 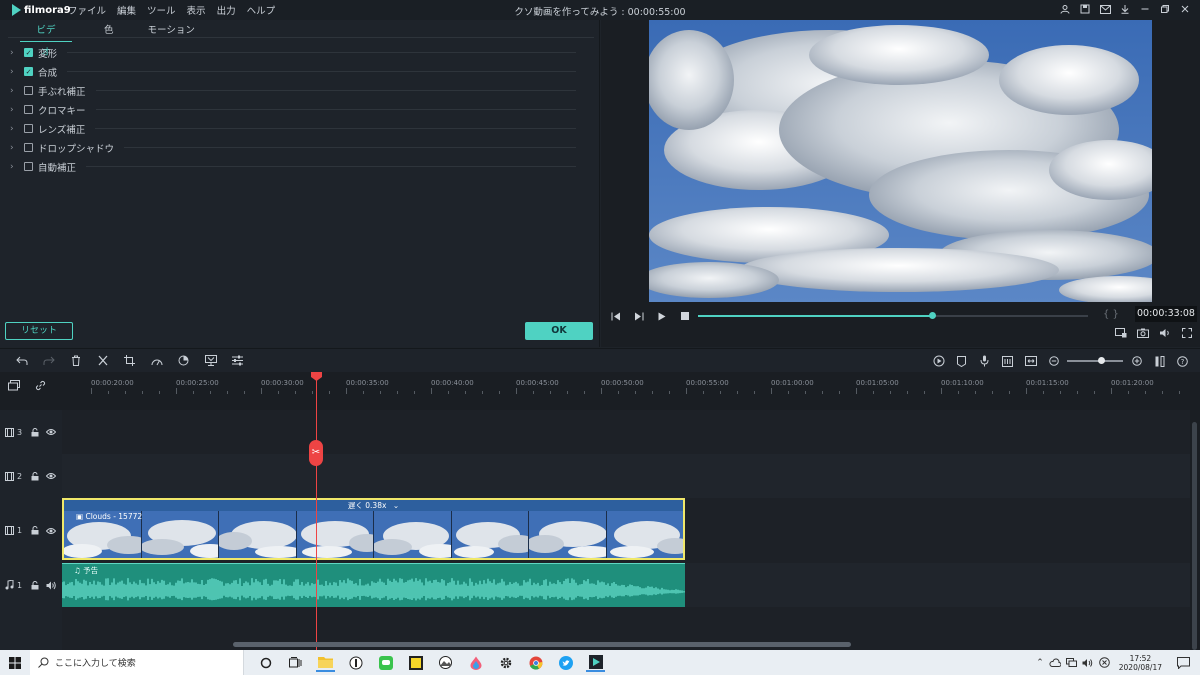 What do you see at coordinates (1088, 663) in the screenshot?
I see `volume-tray-icon` at bounding box center [1088, 663].